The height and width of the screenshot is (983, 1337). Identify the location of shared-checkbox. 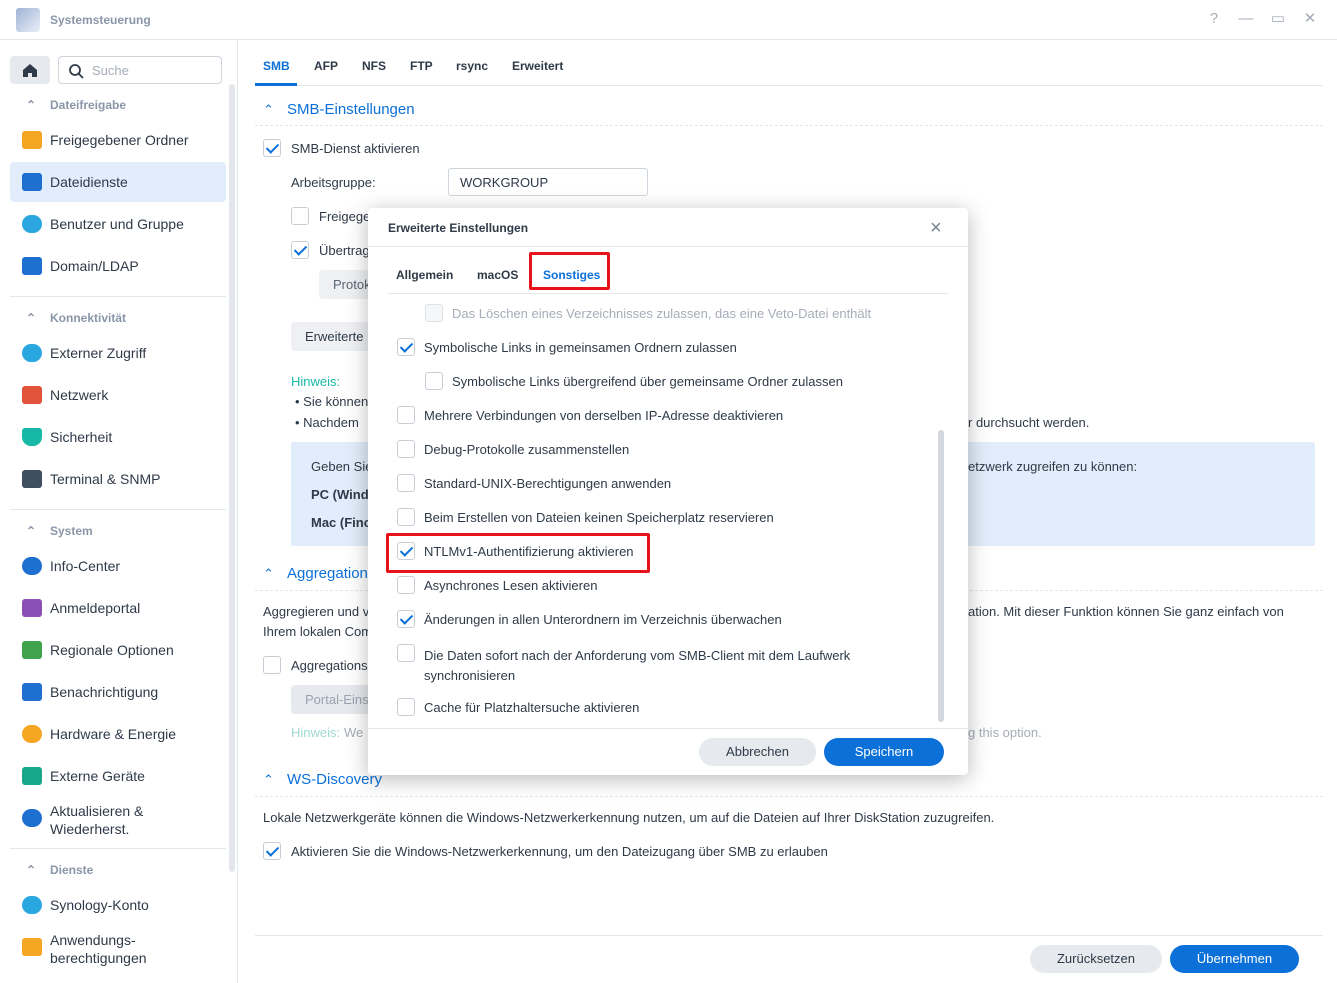
(300, 216).